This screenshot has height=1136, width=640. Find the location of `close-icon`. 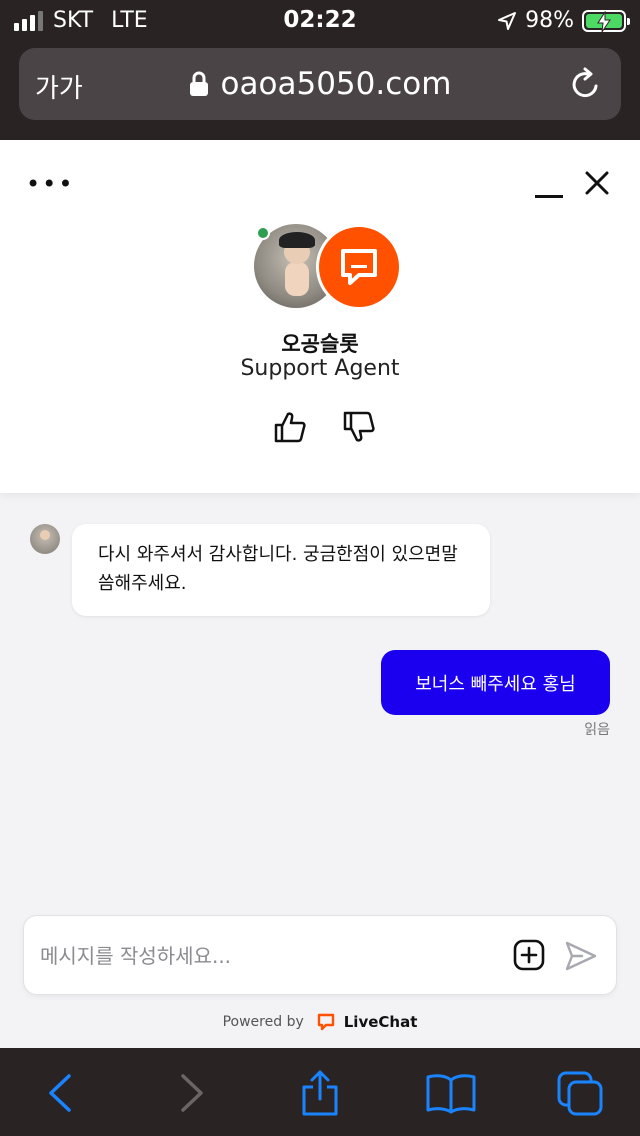

close-icon is located at coordinates (597, 183).